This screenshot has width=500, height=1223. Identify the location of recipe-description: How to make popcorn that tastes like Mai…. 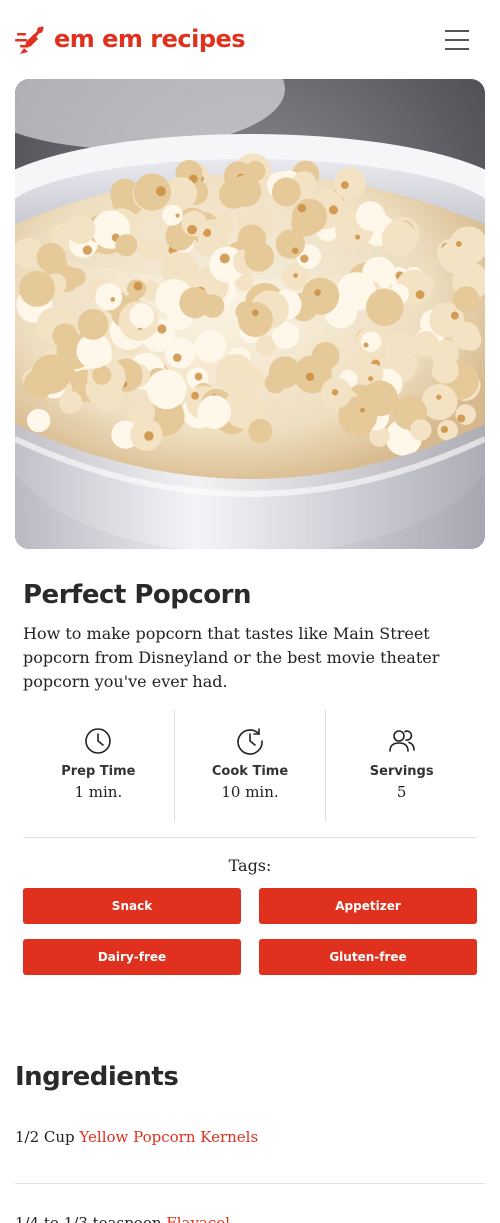
(231, 657).